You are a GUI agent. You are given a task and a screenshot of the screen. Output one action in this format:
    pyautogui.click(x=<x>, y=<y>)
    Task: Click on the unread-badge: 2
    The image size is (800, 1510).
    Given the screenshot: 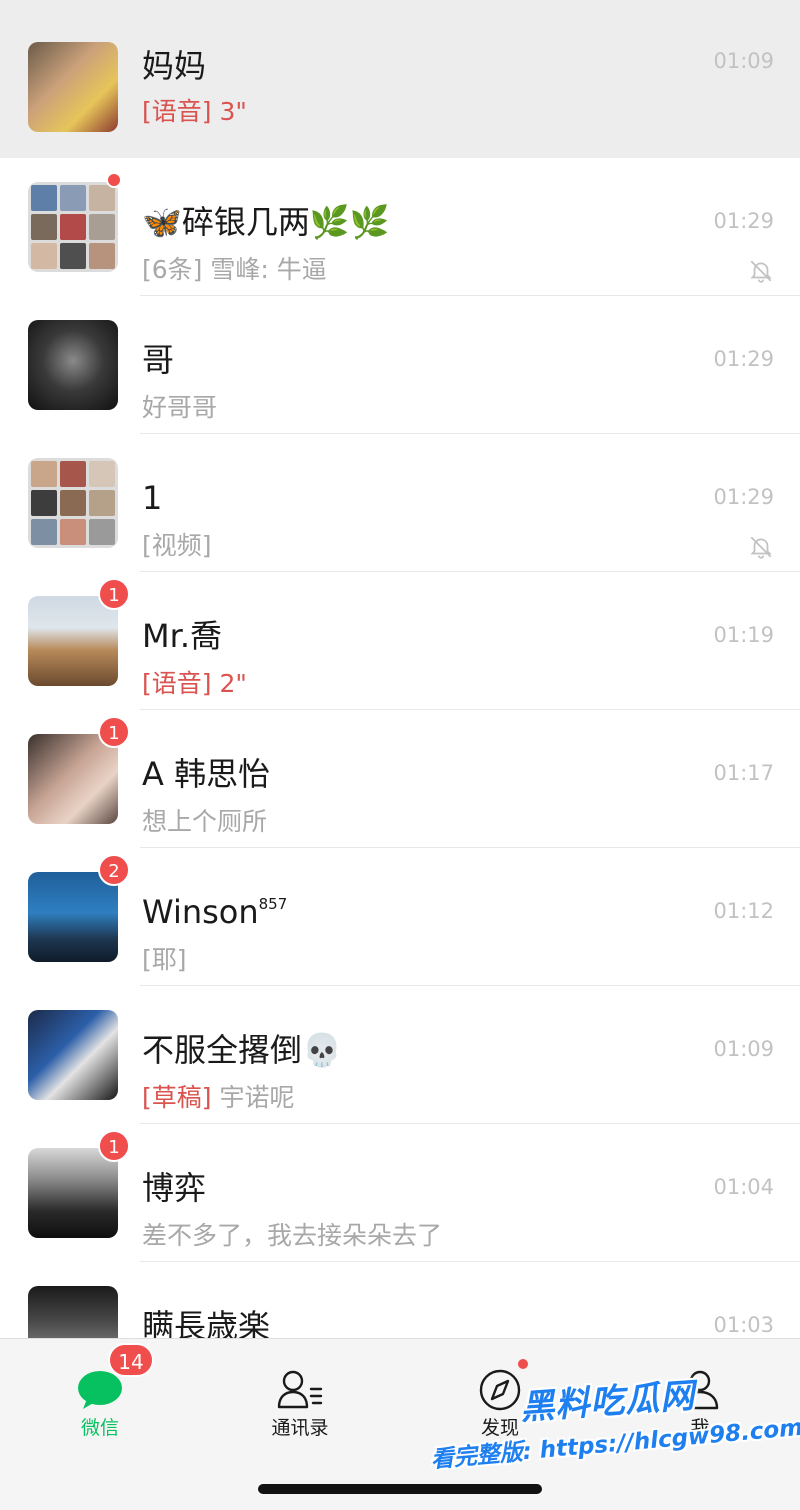 What is the action you would take?
    pyautogui.click(x=114, y=870)
    